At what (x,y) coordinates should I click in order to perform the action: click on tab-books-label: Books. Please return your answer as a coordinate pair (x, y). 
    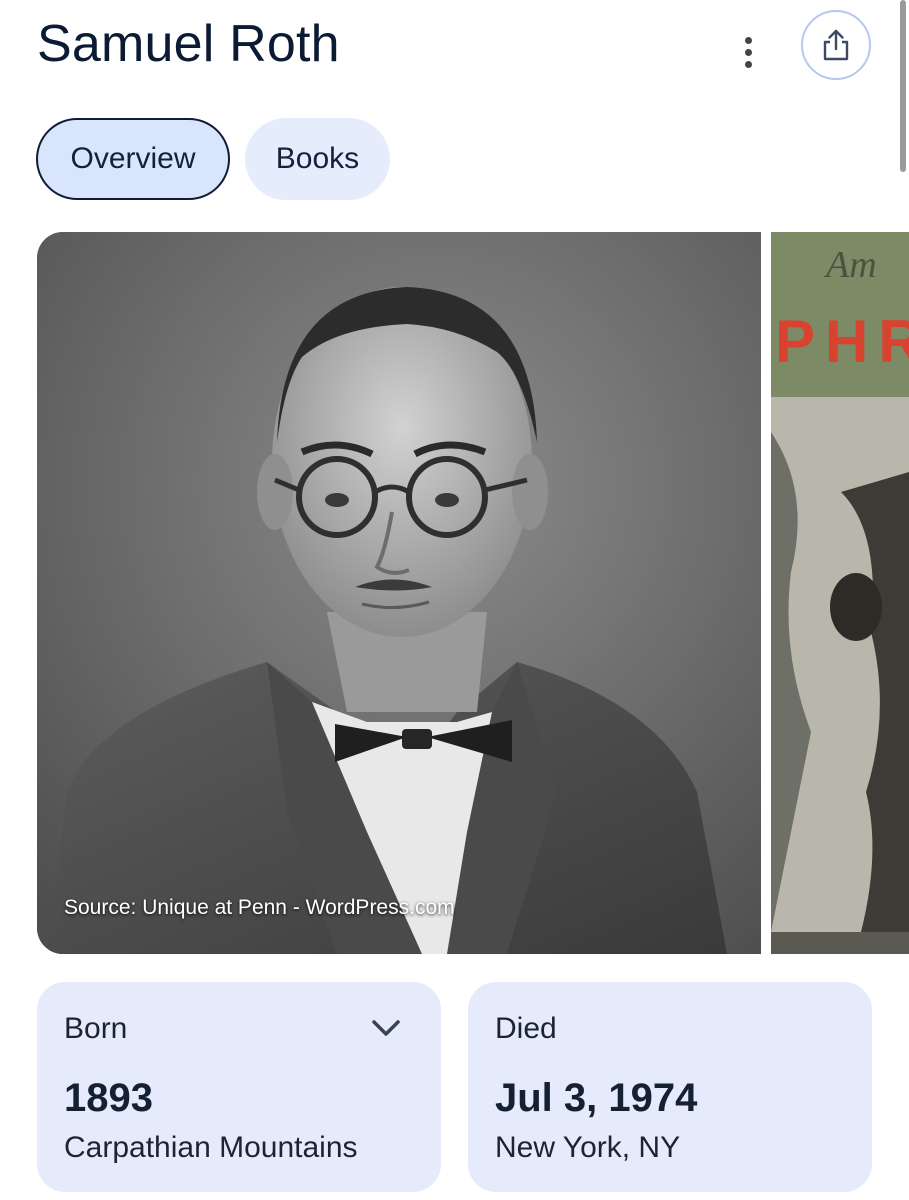
    Looking at the image, I should click on (317, 158).